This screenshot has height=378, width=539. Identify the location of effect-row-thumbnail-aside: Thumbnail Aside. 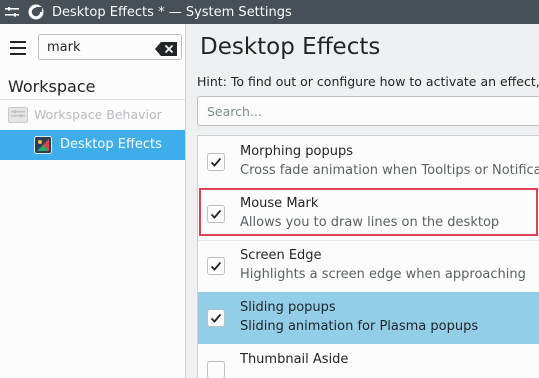
(368, 361).